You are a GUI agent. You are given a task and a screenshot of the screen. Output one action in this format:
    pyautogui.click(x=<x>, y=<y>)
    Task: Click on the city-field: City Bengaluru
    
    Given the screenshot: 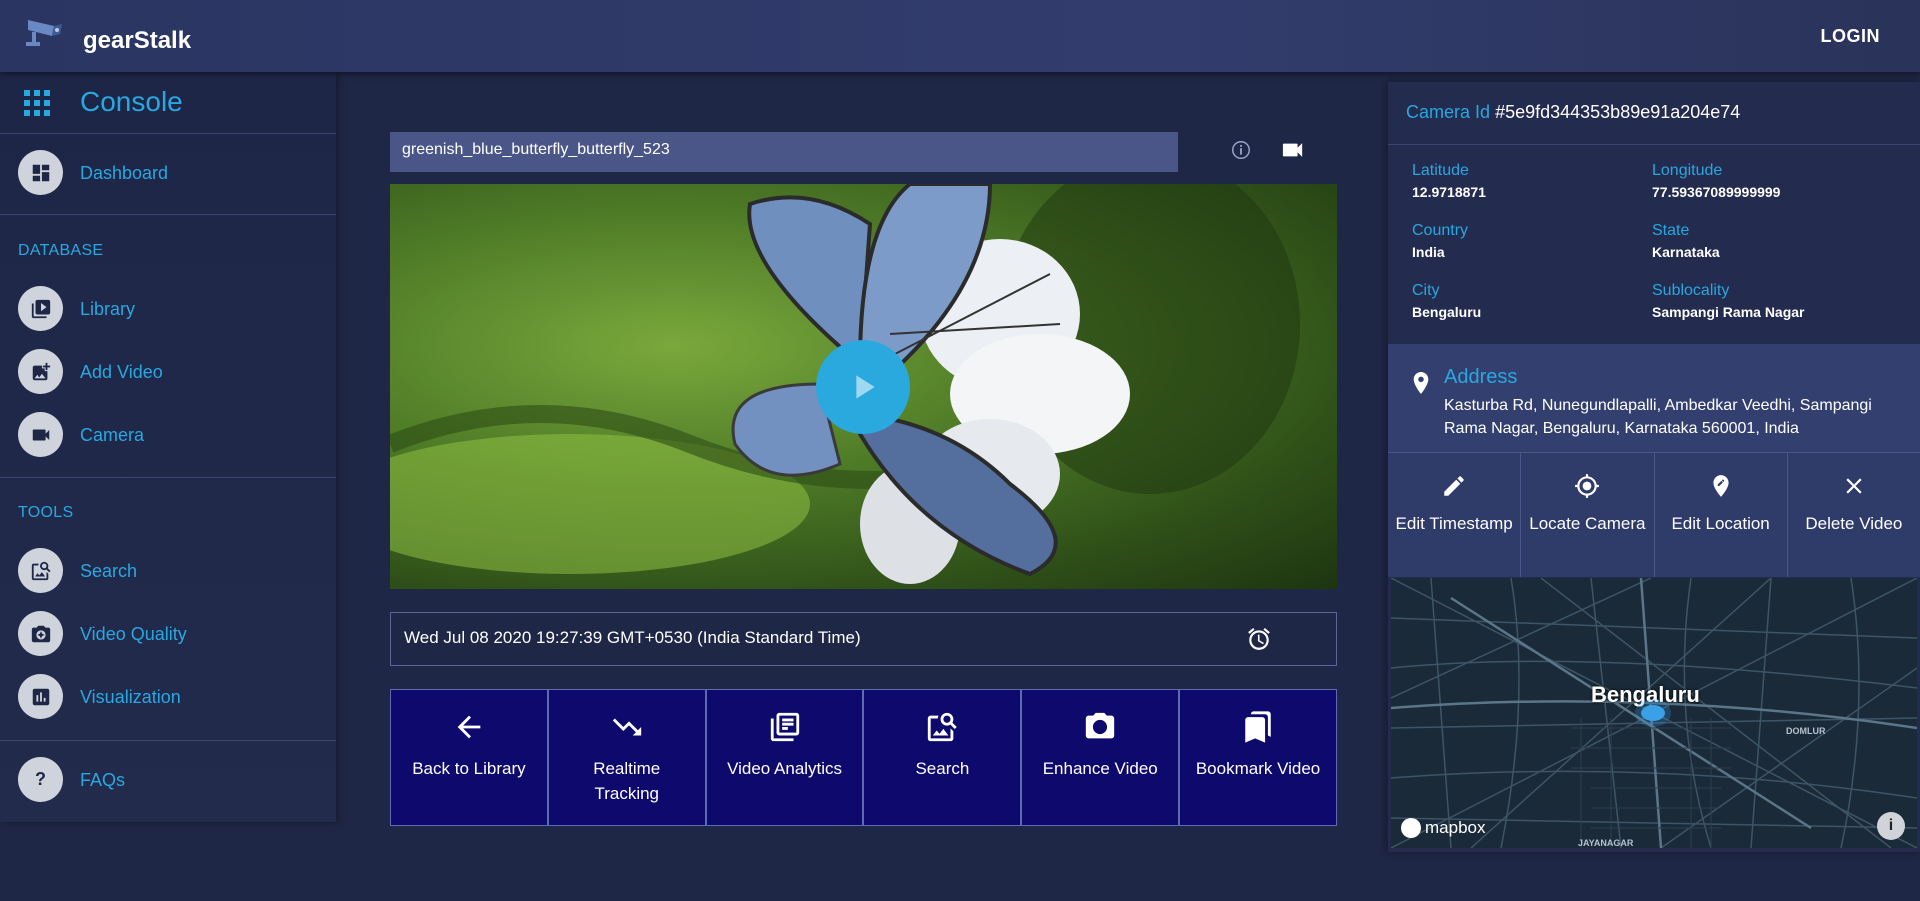 What is the action you would take?
    pyautogui.click(x=1446, y=301)
    